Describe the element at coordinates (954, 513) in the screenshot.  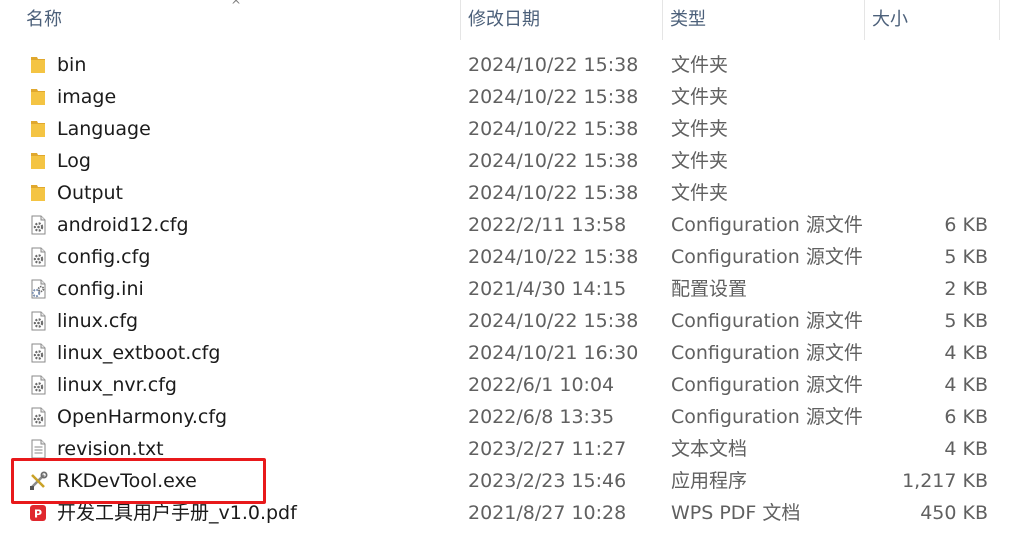
I see `file-size: 450 KB` at that location.